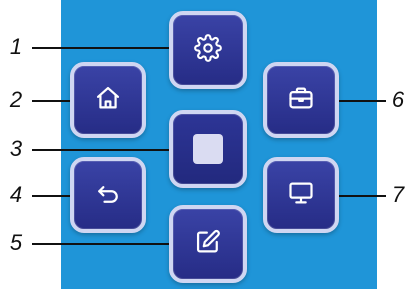 This screenshot has height=289, width=415. I want to click on stop-square-icon, so click(208, 149).